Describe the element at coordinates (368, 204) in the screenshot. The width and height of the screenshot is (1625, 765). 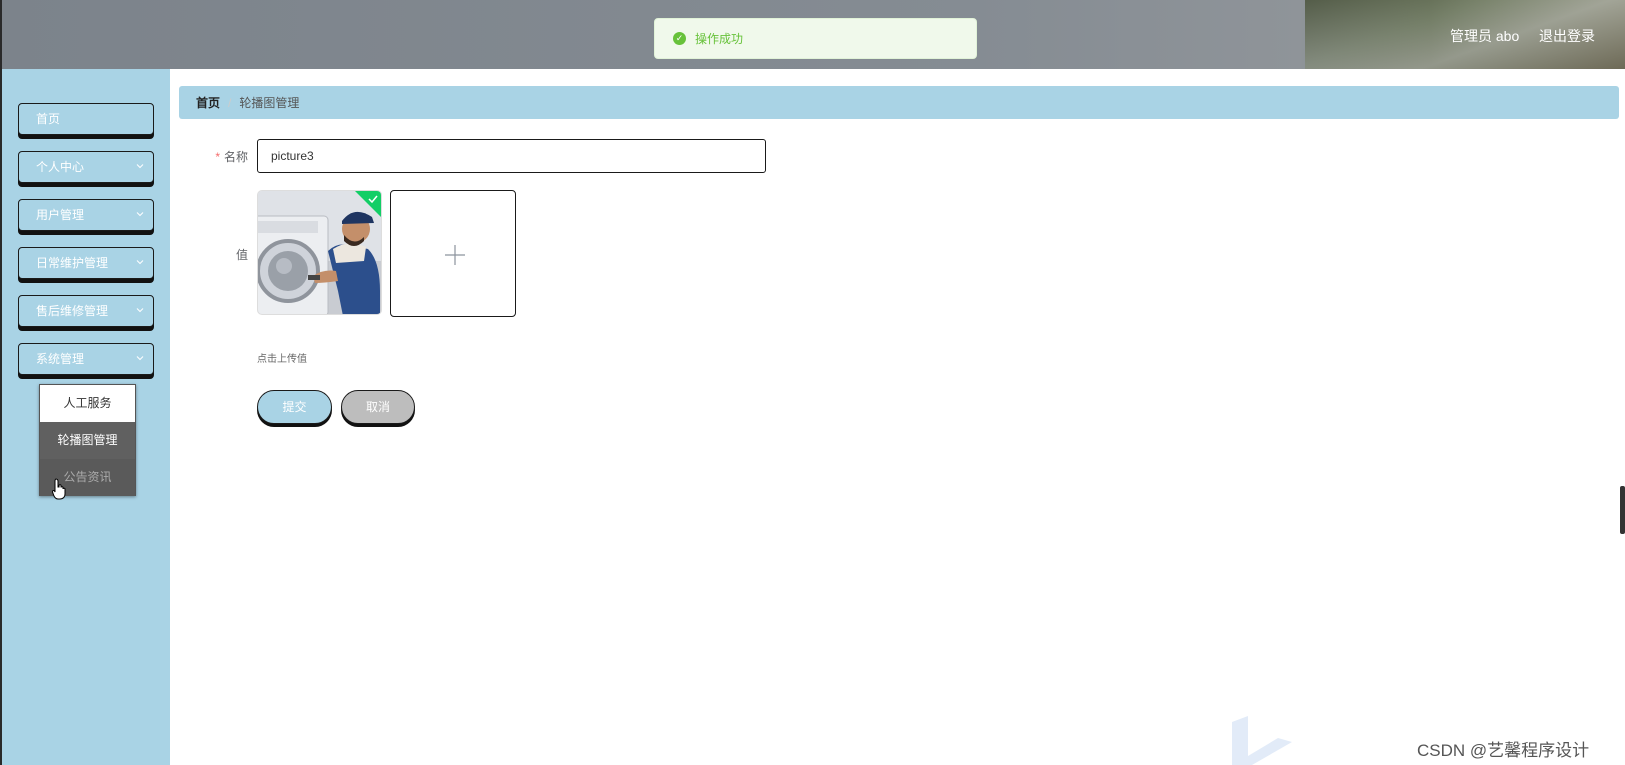
I see `upload-success-check-icon` at that location.